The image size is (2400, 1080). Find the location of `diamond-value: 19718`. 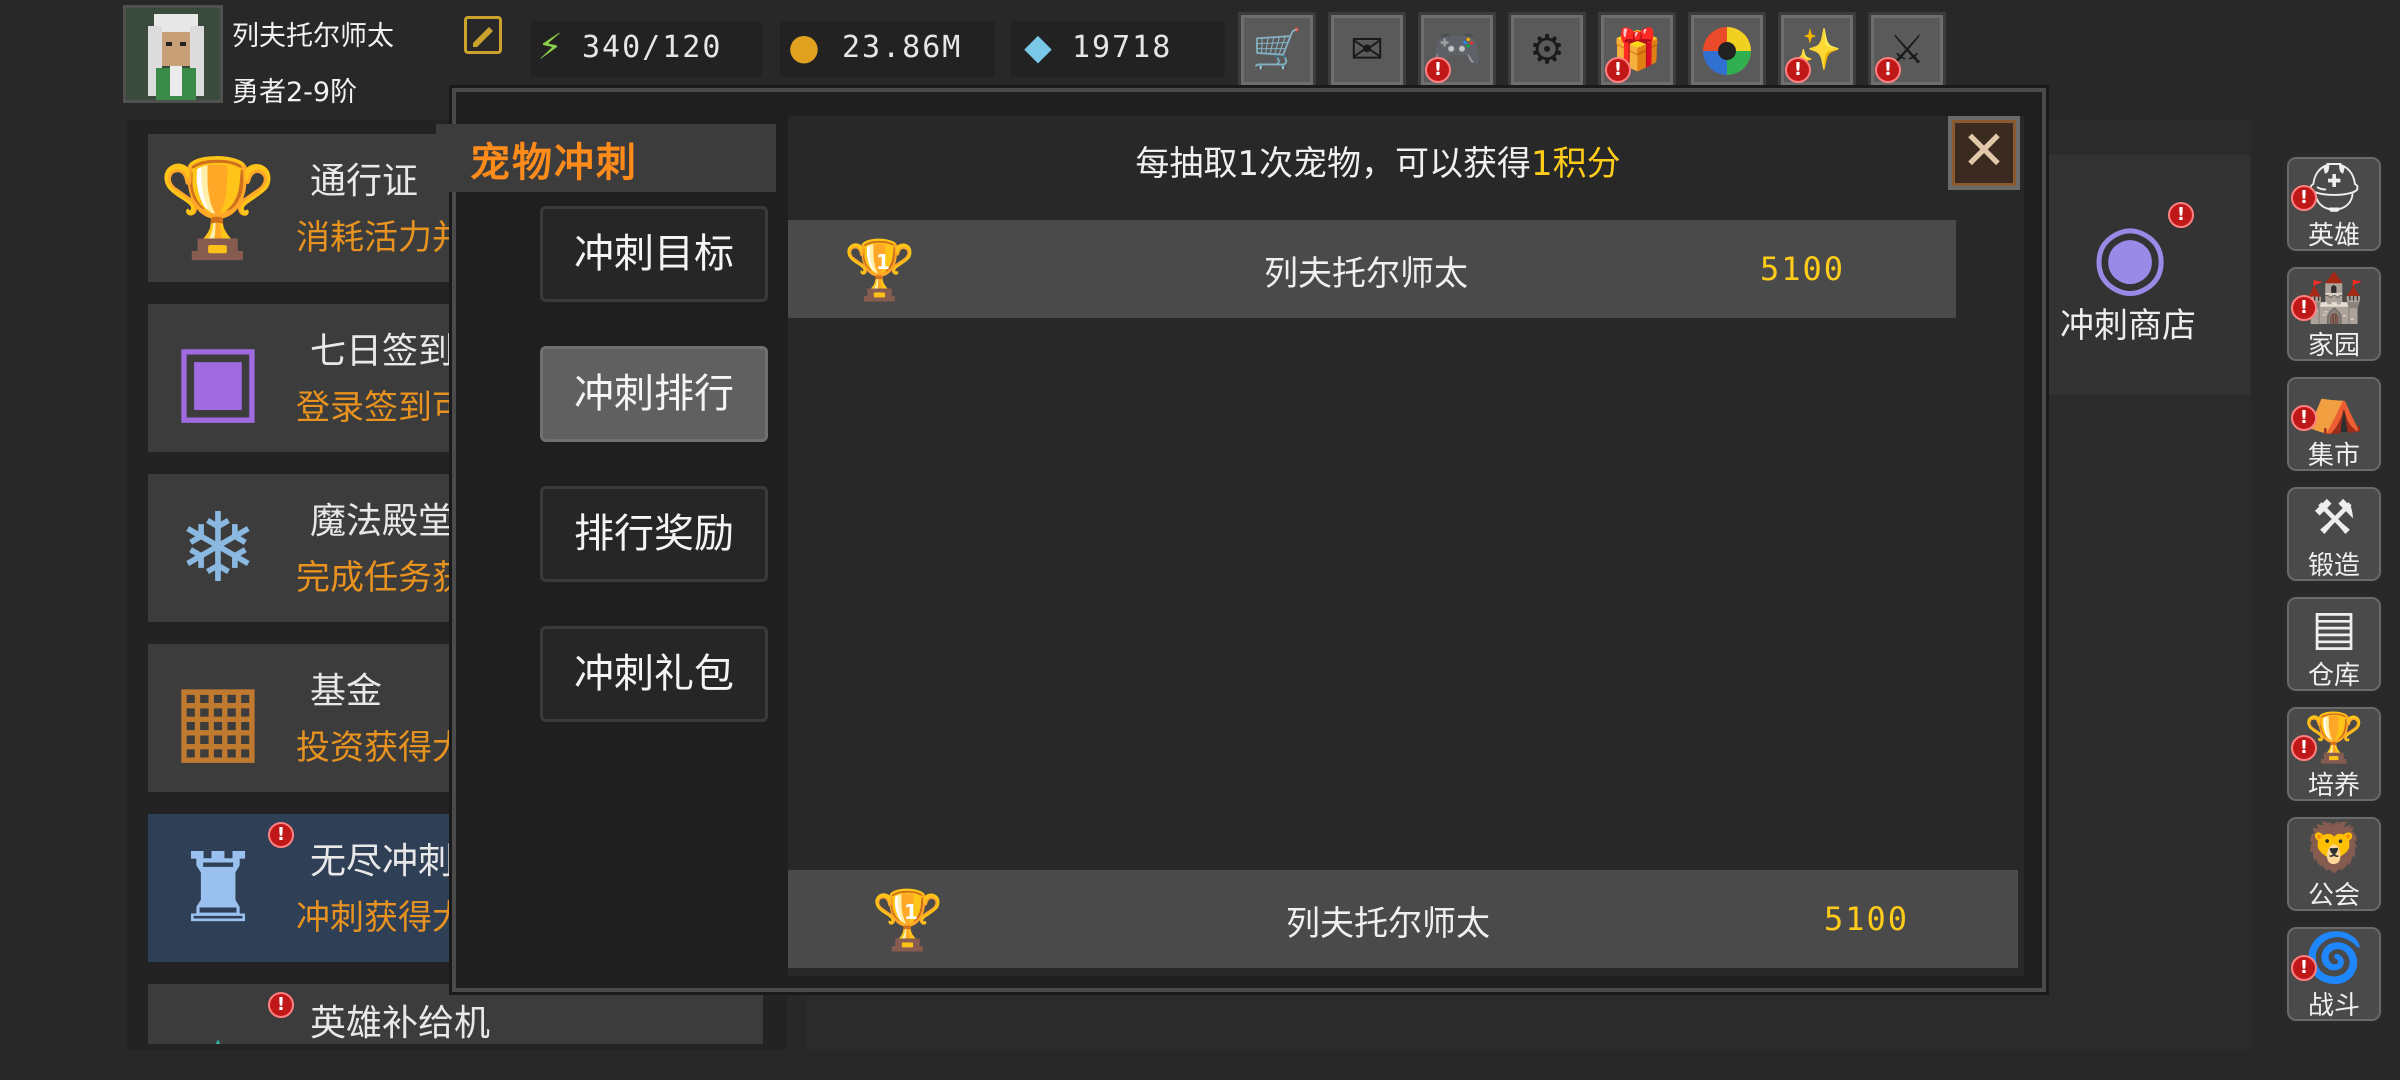

diamond-value: 19718 is located at coordinates (1122, 47).